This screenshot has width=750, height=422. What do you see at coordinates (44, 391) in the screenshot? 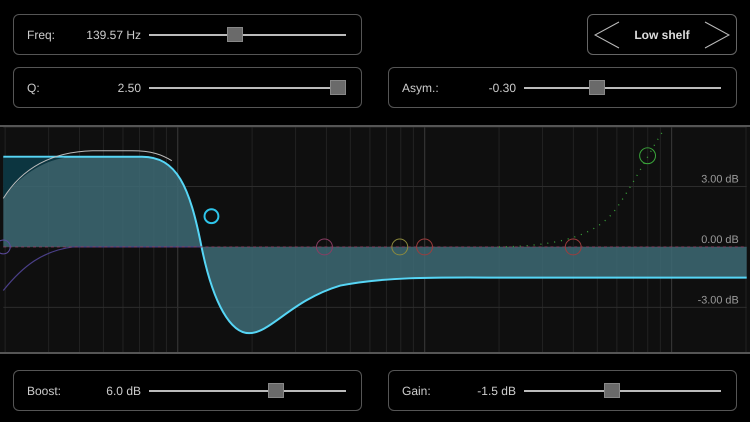
I see `slider-label: Boost:` at bounding box center [44, 391].